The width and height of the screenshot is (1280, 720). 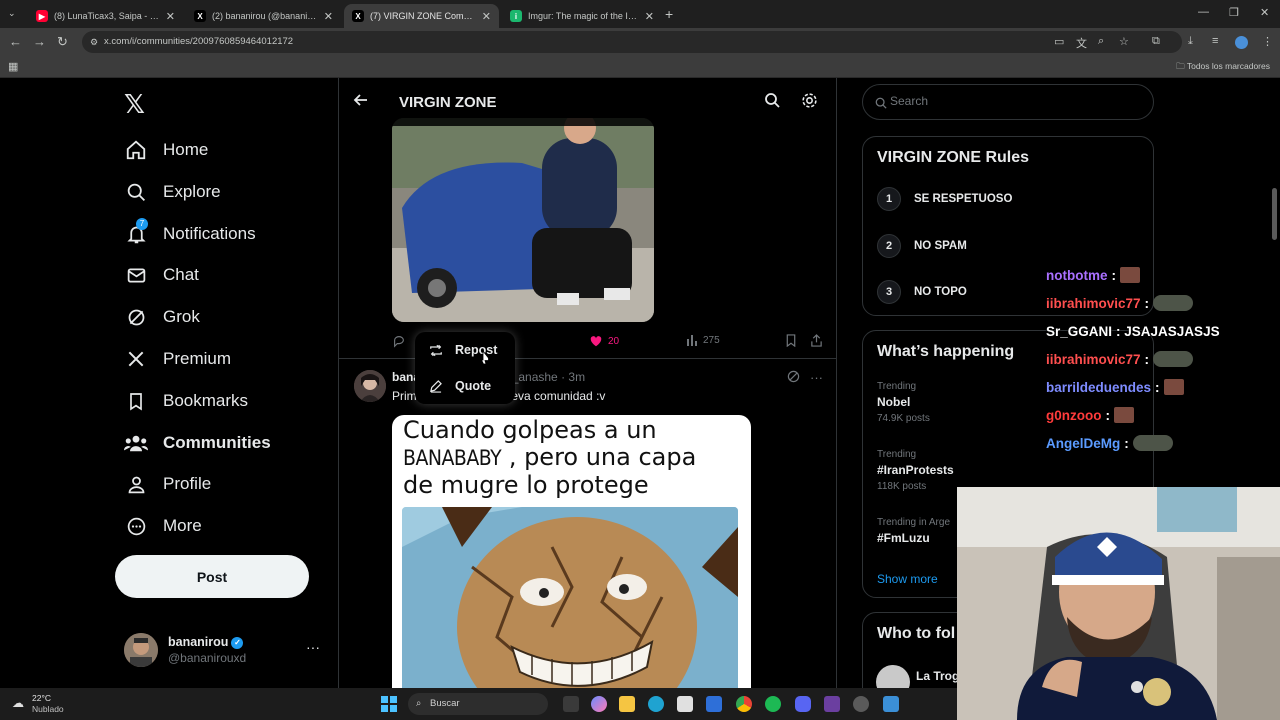 What do you see at coordinates (217, 442) in the screenshot?
I see `sidebar-item-label: Communities` at bounding box center [217, 442].